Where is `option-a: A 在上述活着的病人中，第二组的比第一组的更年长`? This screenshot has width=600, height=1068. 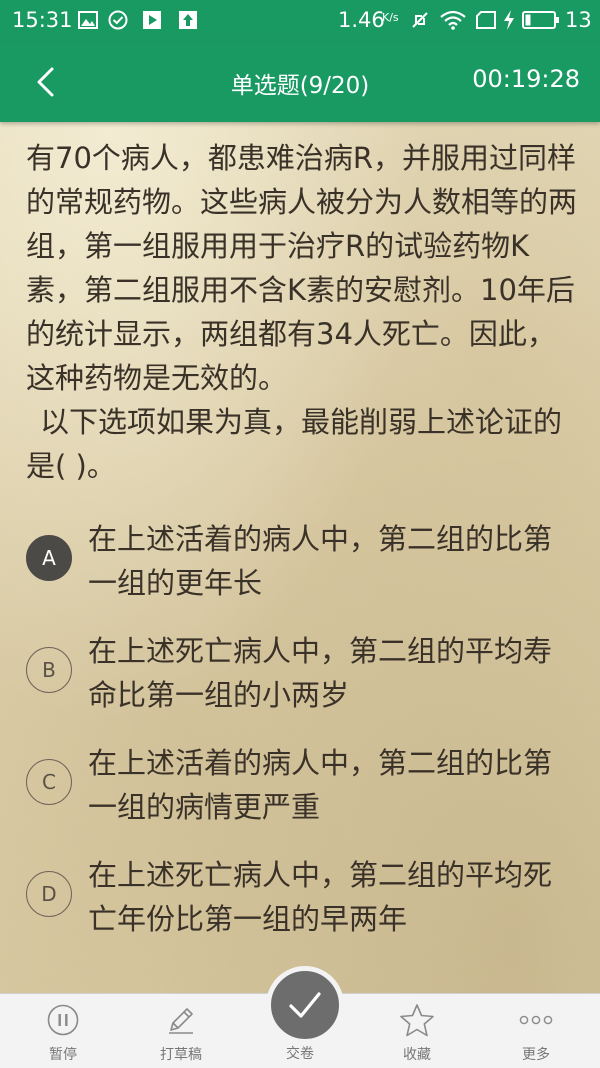 option-a: A 在上述活着的病人中，第二组的比第一组的更年长 is located at coordinates (306, 571).